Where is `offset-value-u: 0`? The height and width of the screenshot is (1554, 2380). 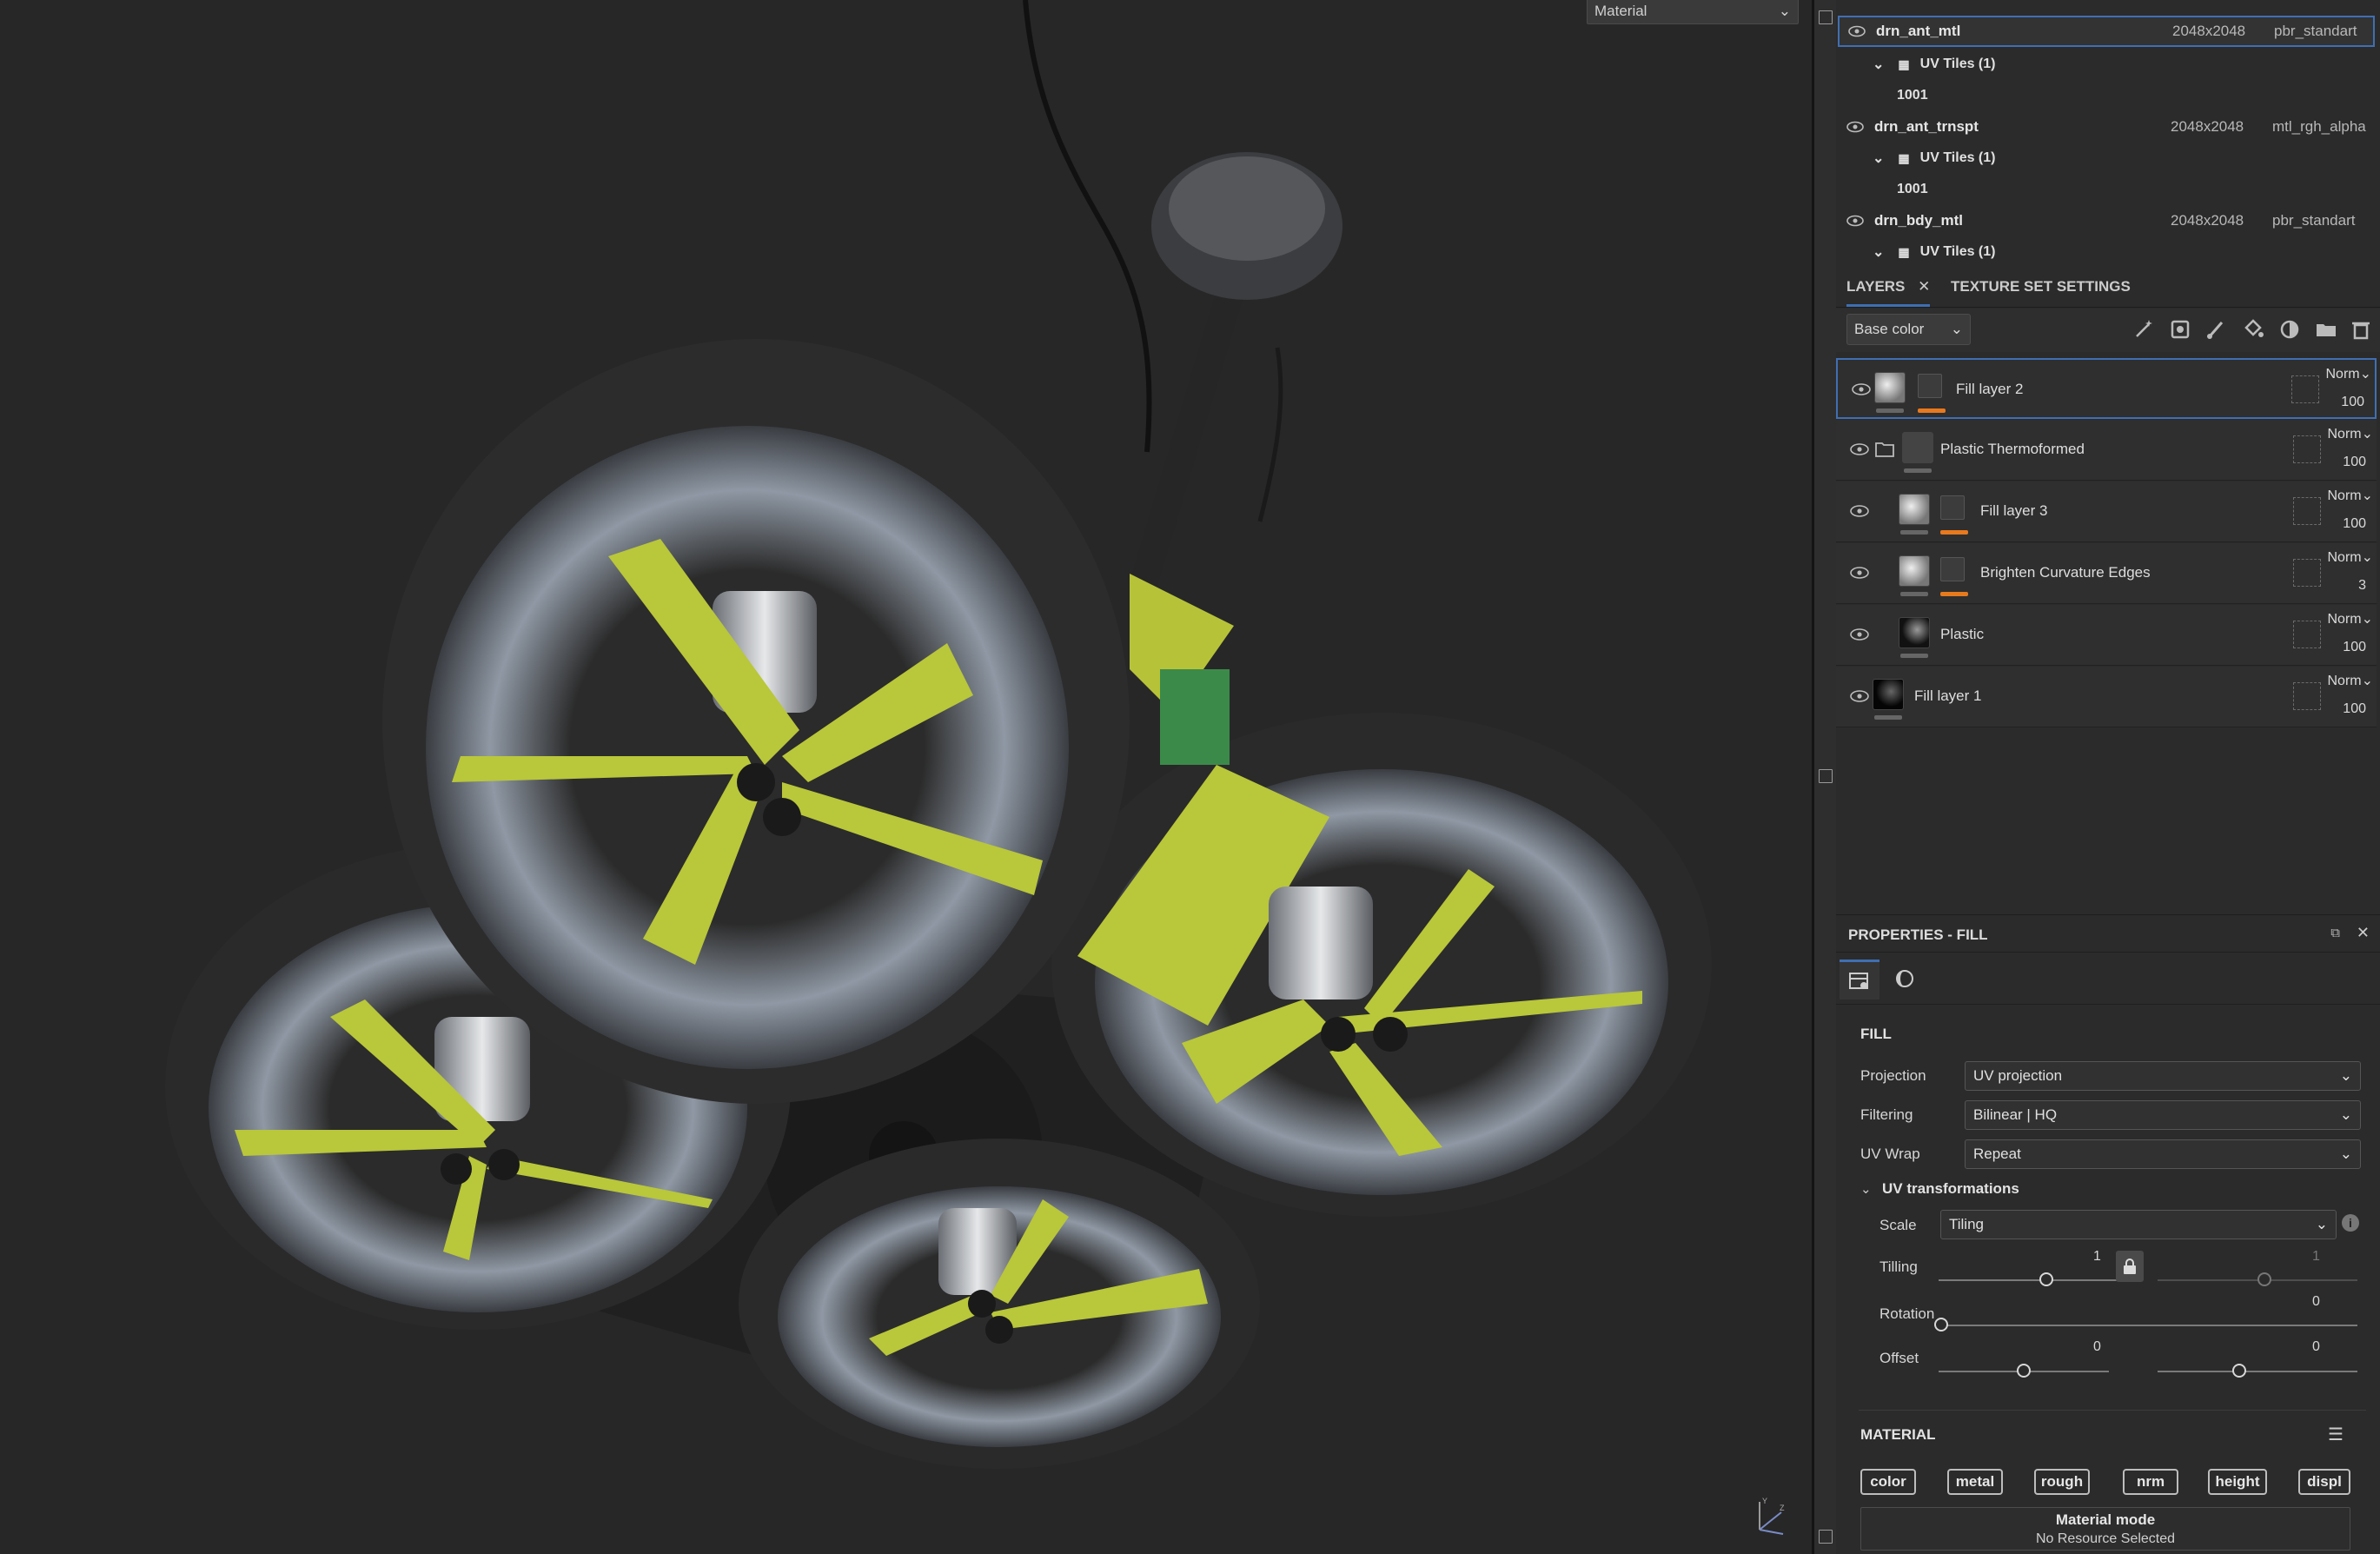
offset-value-u: 0 is located at coordinates (2097, 1347).